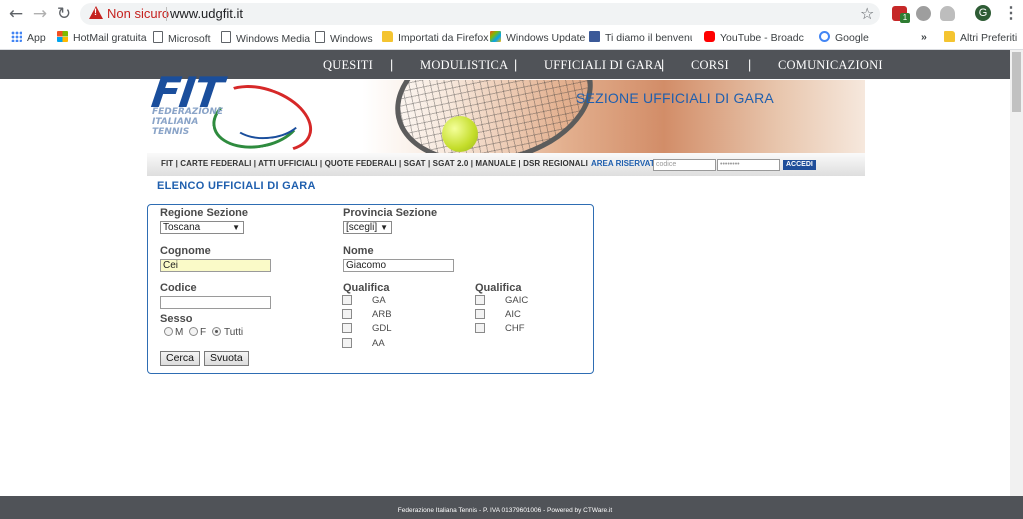  Describe the element at coordinates (603, 65) in the screenshot. I see `nav-ufficiali-di-gara: UFFICIALI DI GARA` at that location.